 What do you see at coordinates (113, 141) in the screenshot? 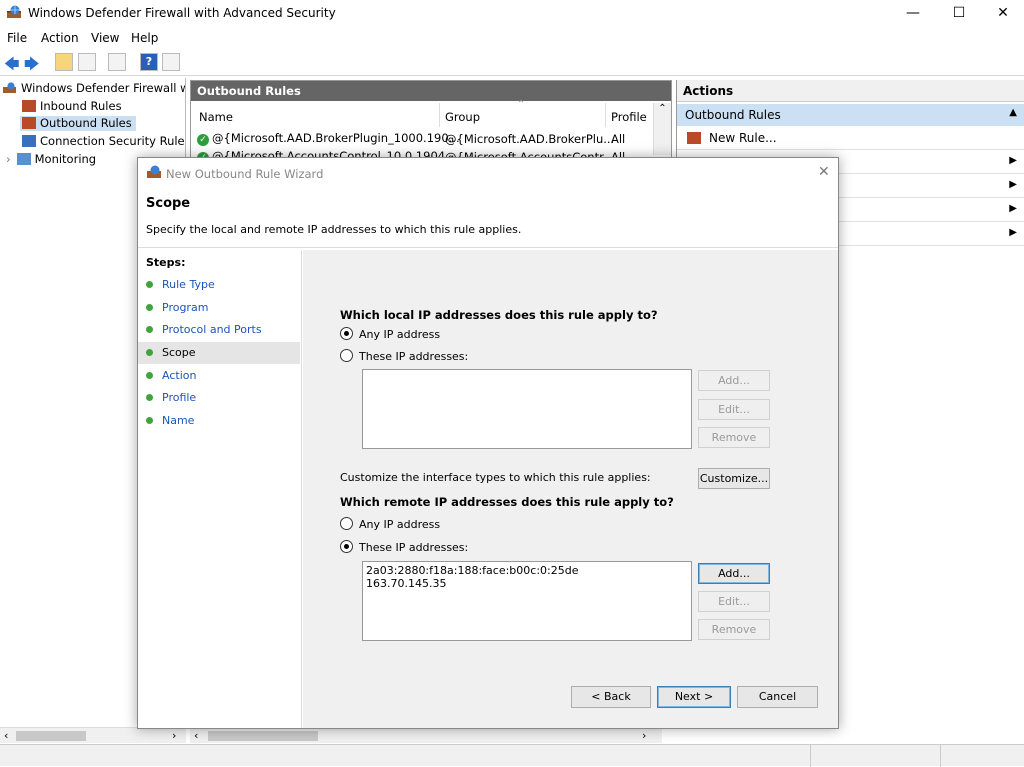
I see `tree-item-label: Connection Security Rules` at bounding box center [113, 141].